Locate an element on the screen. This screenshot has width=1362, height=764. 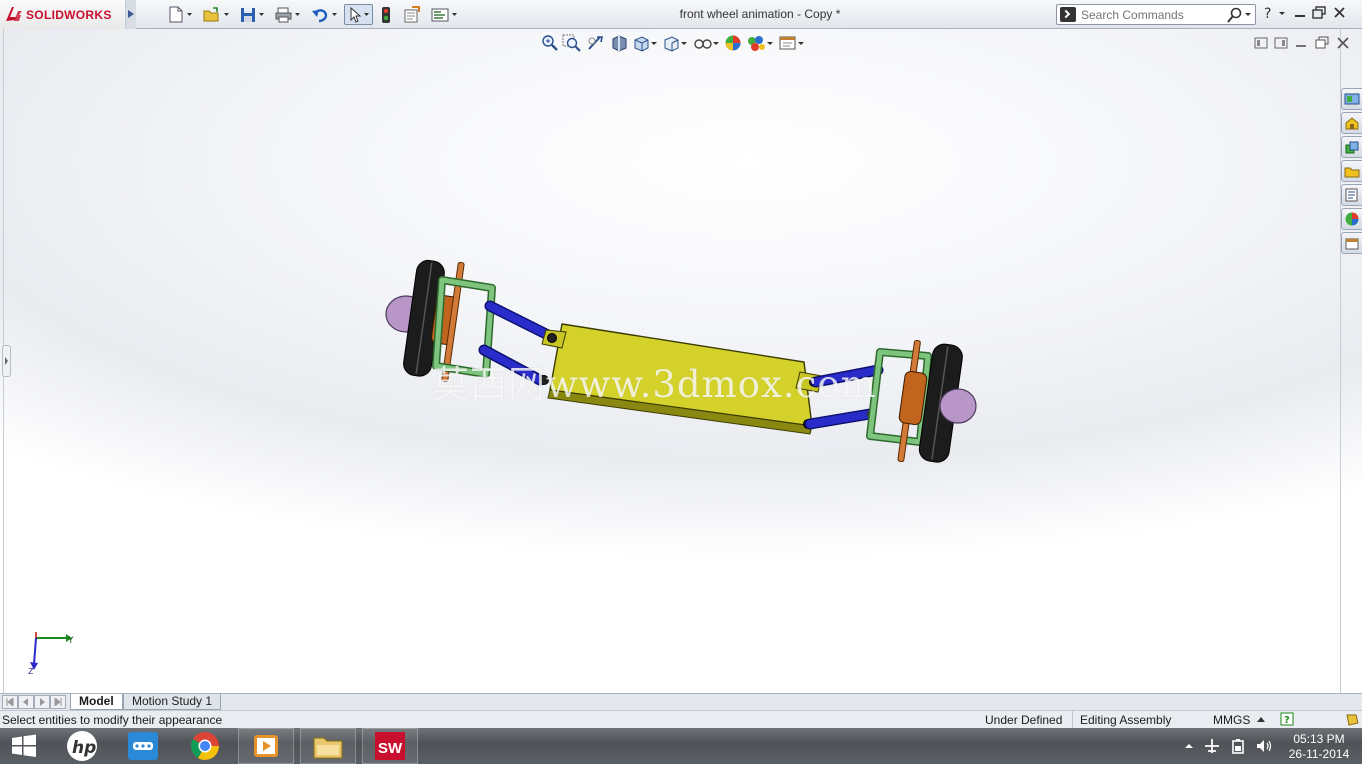
brand-name: SOLIDWORKS is located at coordinates (69, 15).